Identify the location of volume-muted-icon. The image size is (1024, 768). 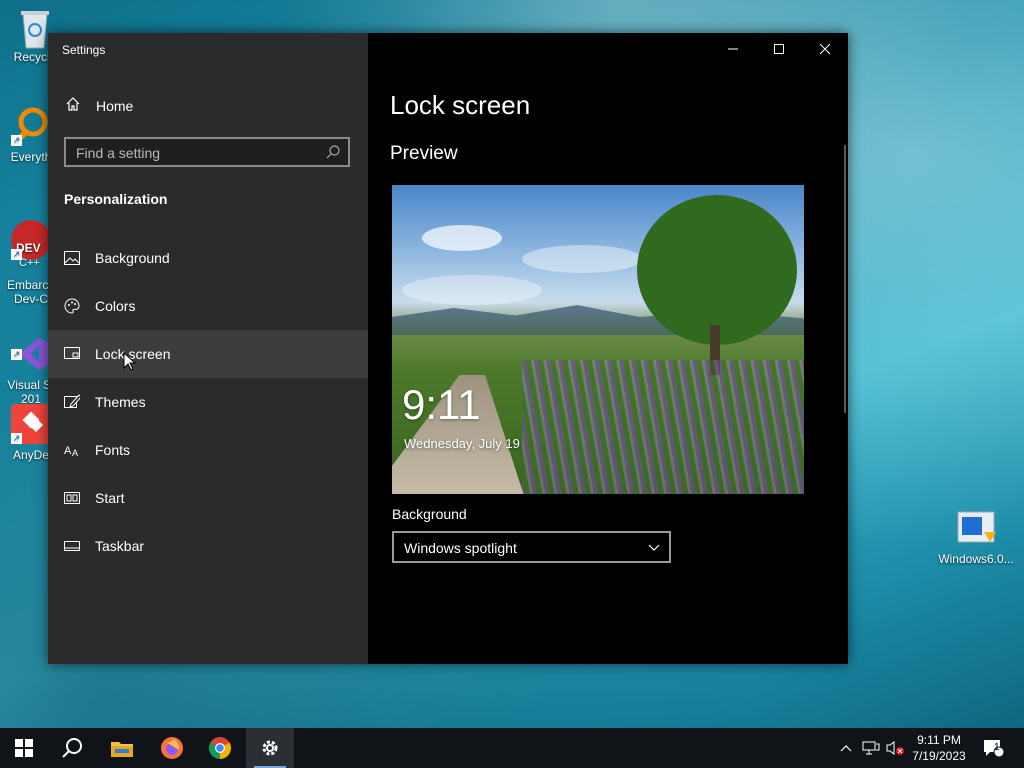
(895, 748).